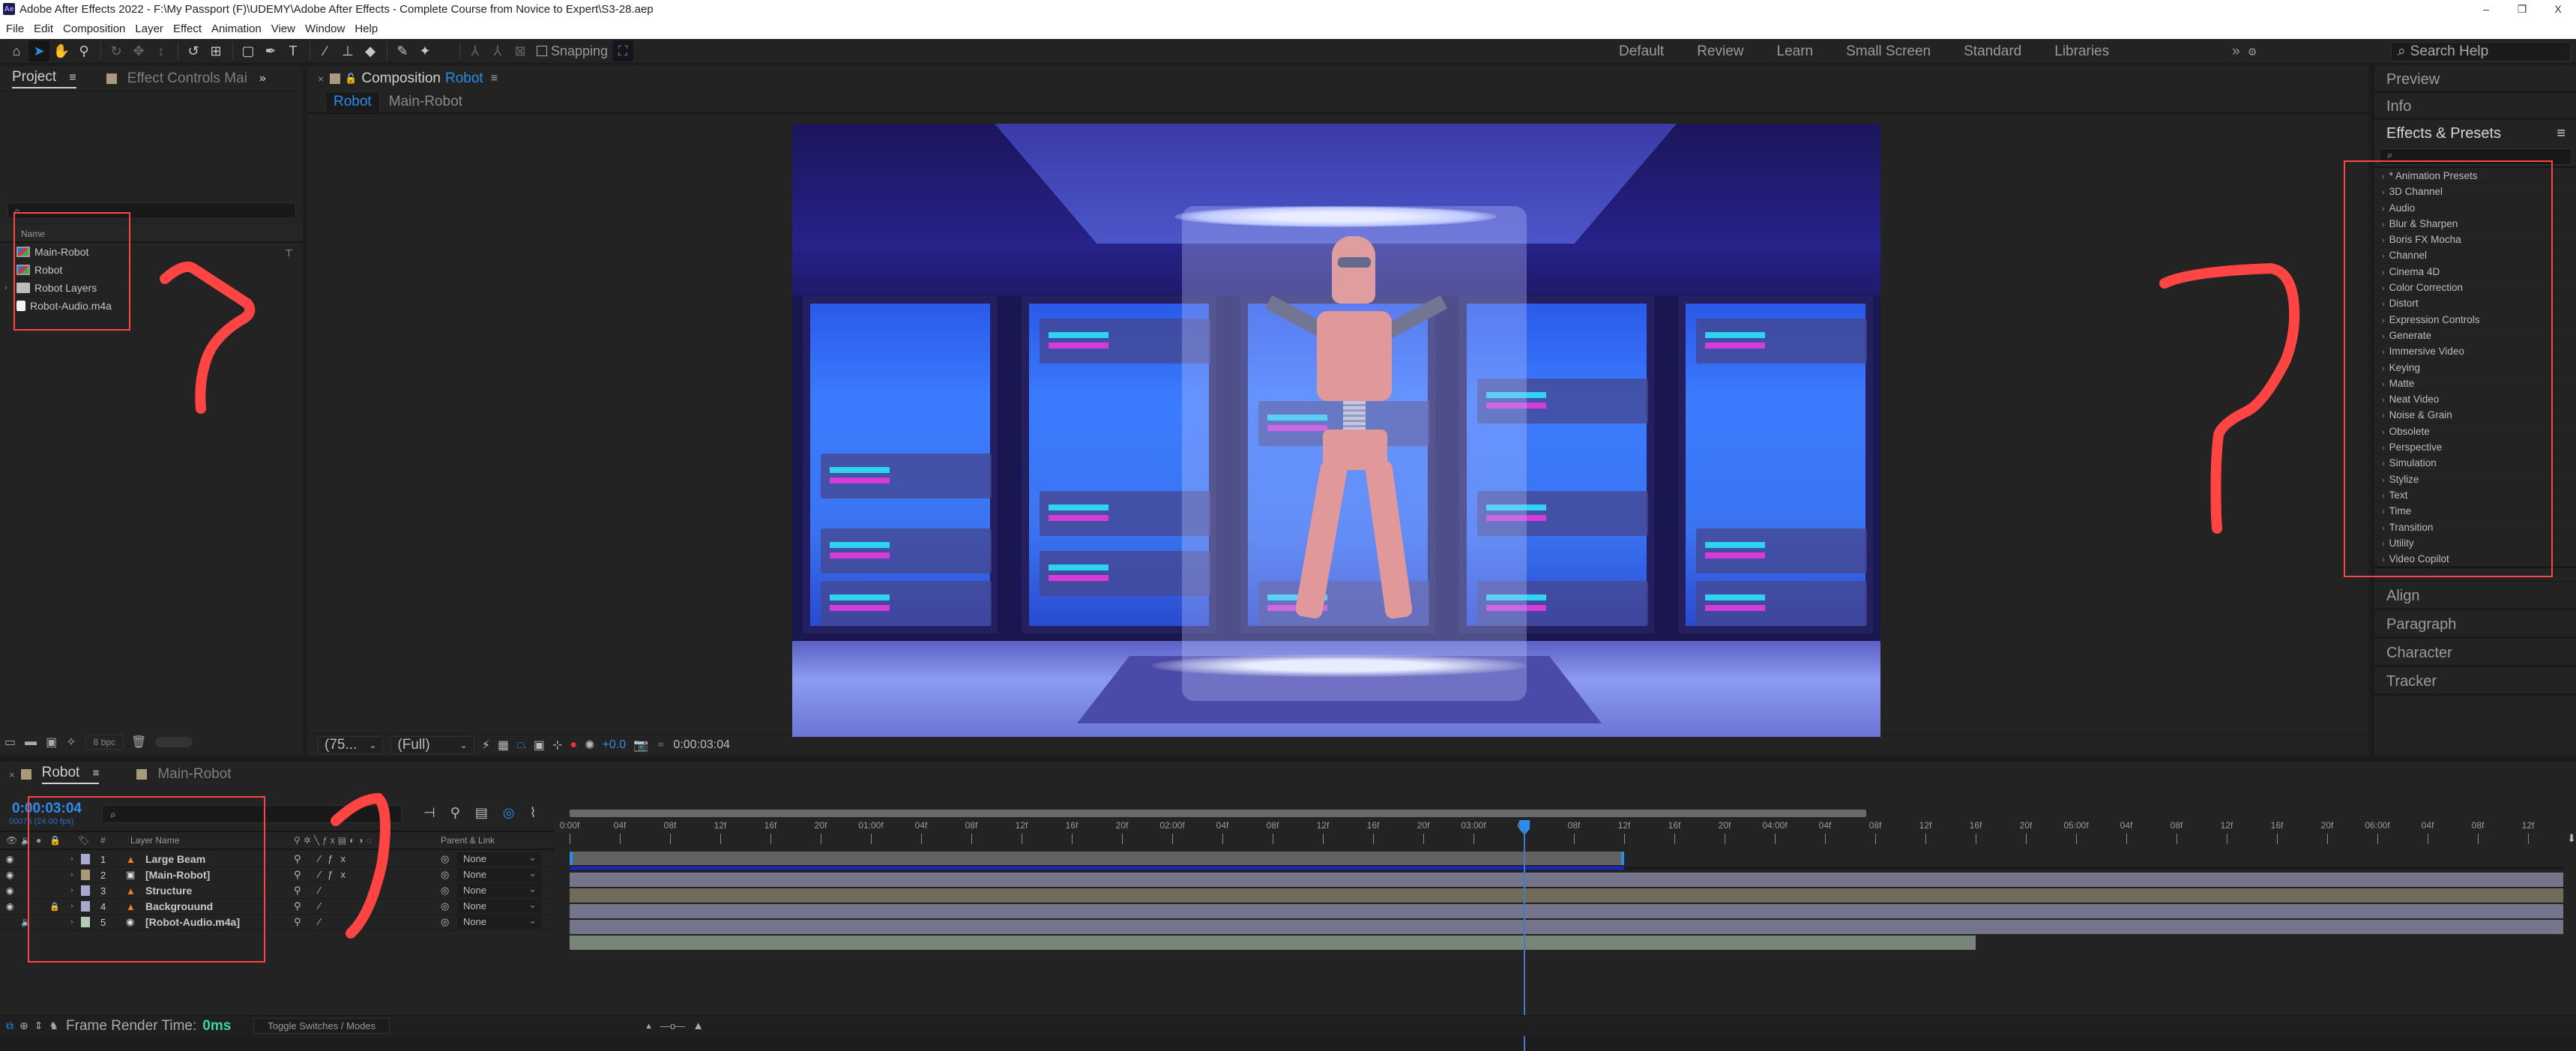  I want to click on menu-effect: Effect, so click(187, 28).